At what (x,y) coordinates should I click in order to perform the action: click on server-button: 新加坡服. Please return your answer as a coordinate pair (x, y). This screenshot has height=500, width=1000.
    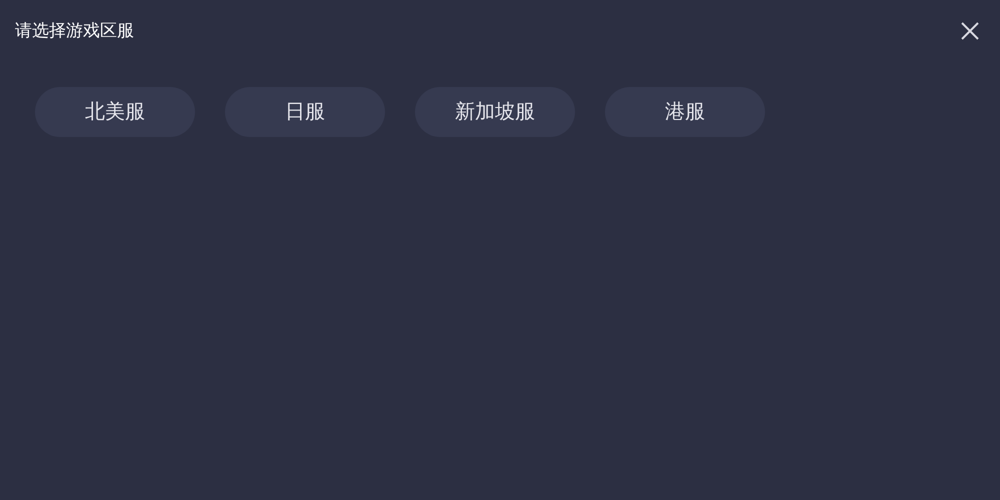
    Looking at the image, I should click on (495, 111).